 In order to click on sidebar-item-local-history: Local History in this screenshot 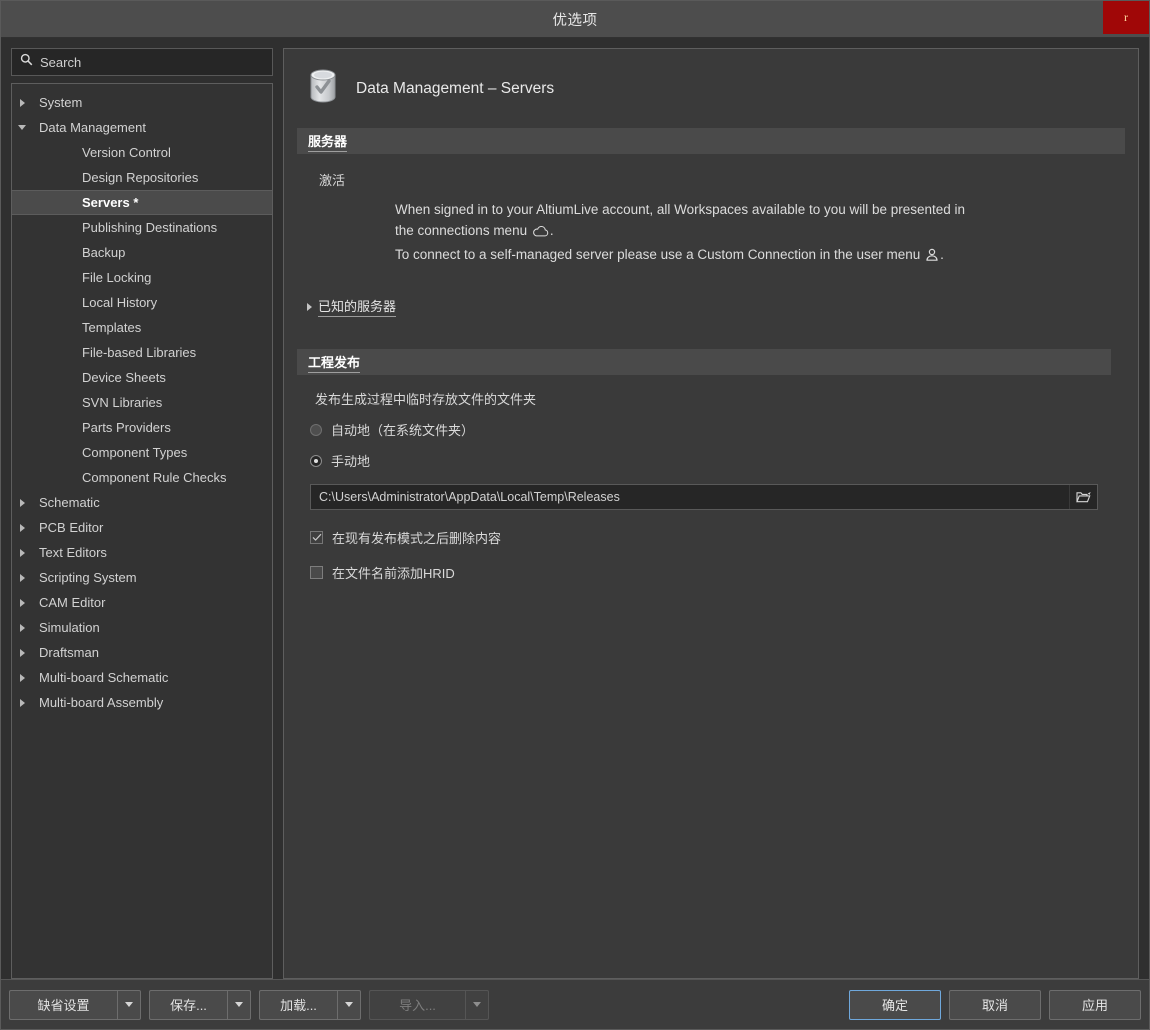, I will do `click(142, 302)`.